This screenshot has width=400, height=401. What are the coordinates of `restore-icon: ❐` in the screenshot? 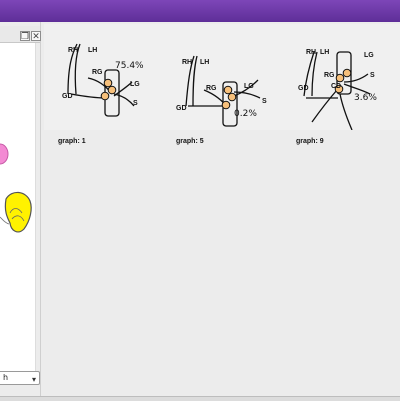 It's located at (25, 36).